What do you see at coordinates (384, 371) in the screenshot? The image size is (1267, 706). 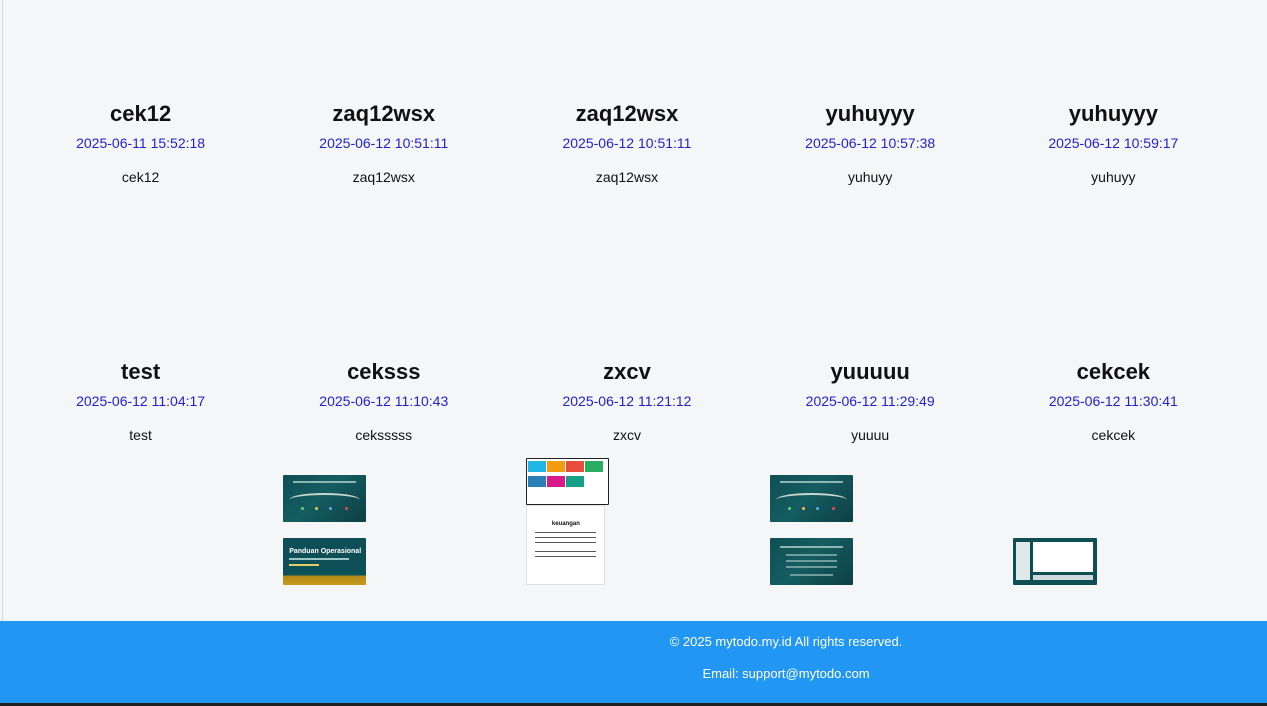 I see `todo-title: ceksss` at bounding box center [384, 371].